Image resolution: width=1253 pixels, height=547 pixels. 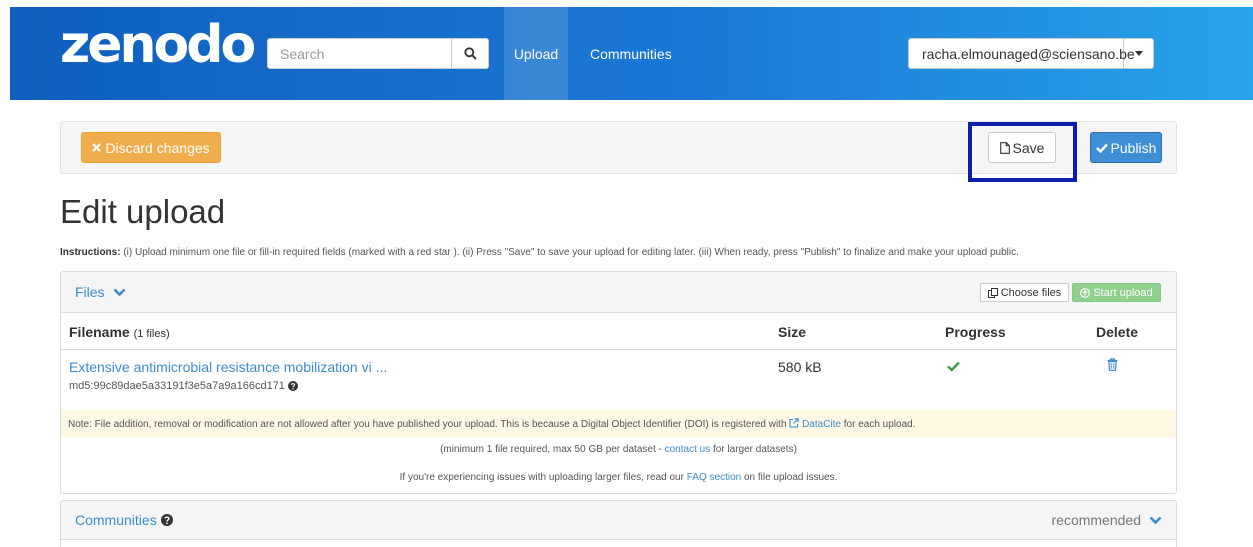 I want to click on user-button: racha.elmounaged@sciensano.be, so click(x=1022, y=53).